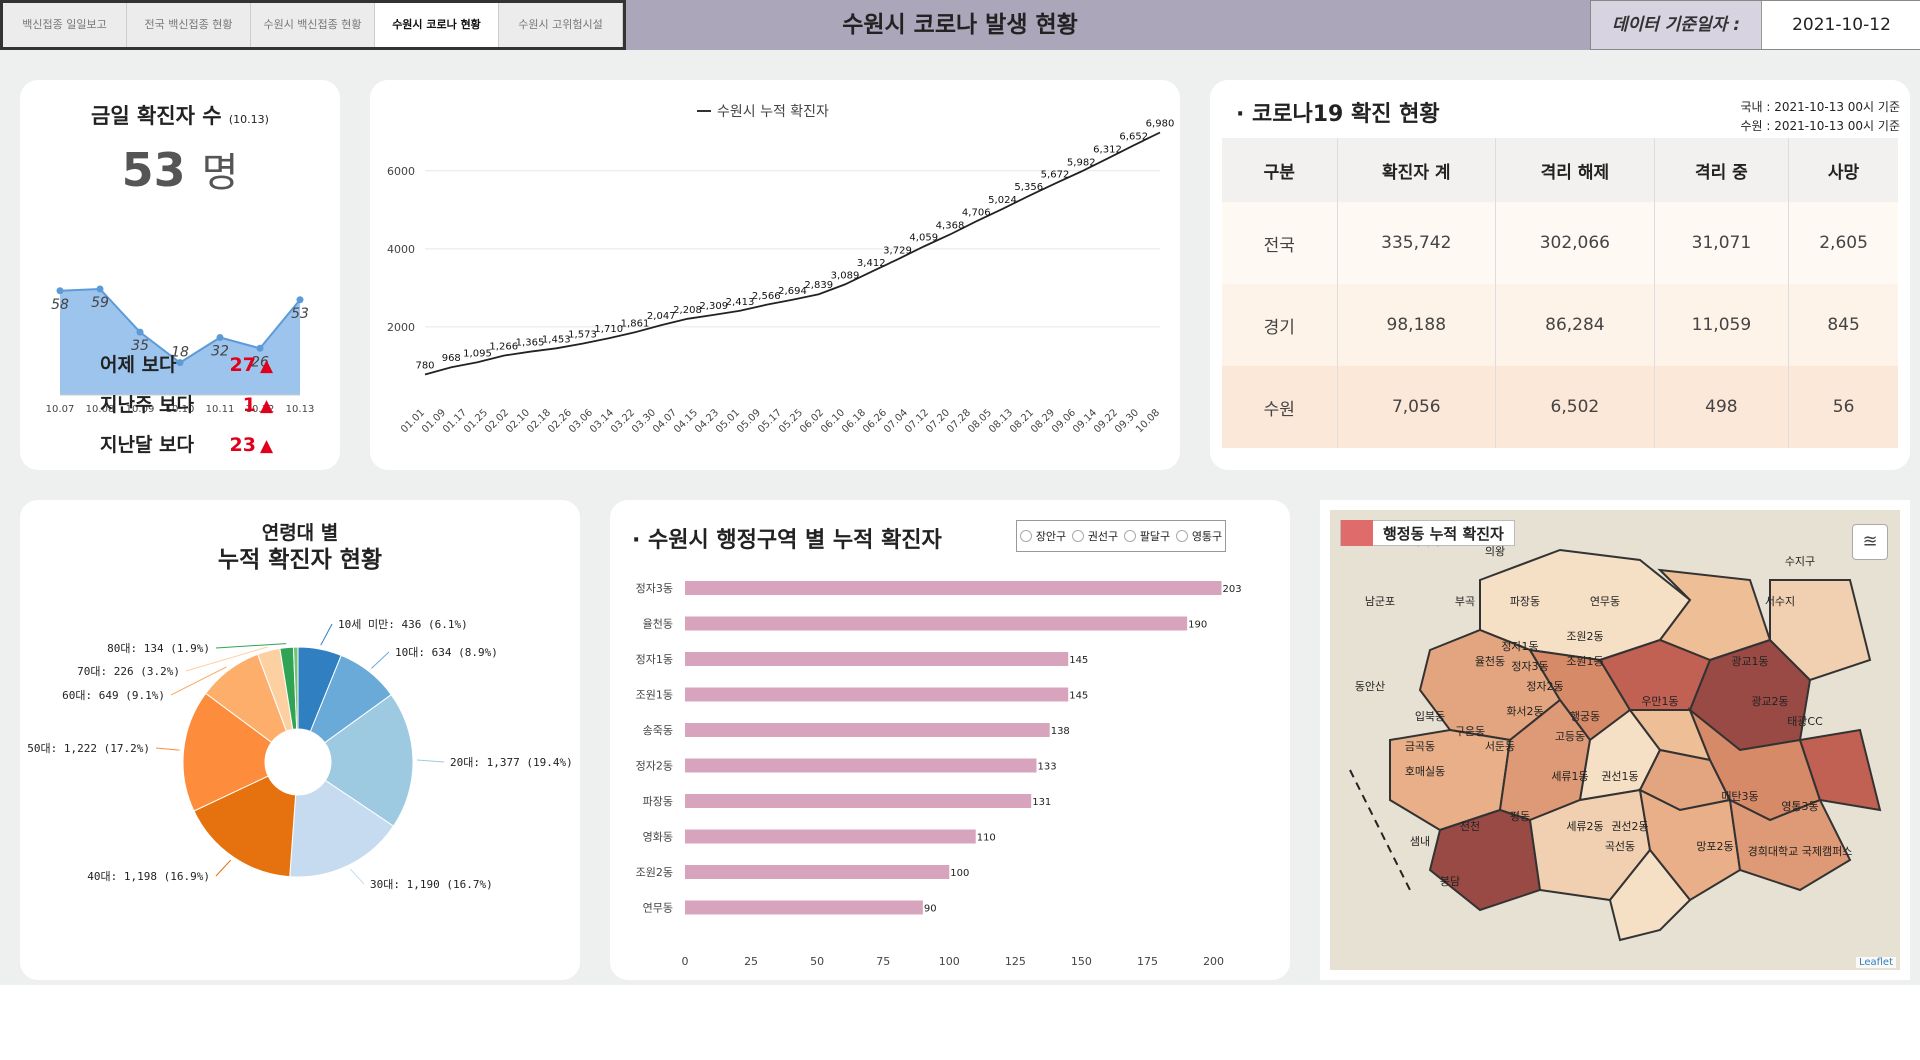 This screenshot has width=1920, height=1060. I want to click on daily-value-label: 58, so click(60, 305).